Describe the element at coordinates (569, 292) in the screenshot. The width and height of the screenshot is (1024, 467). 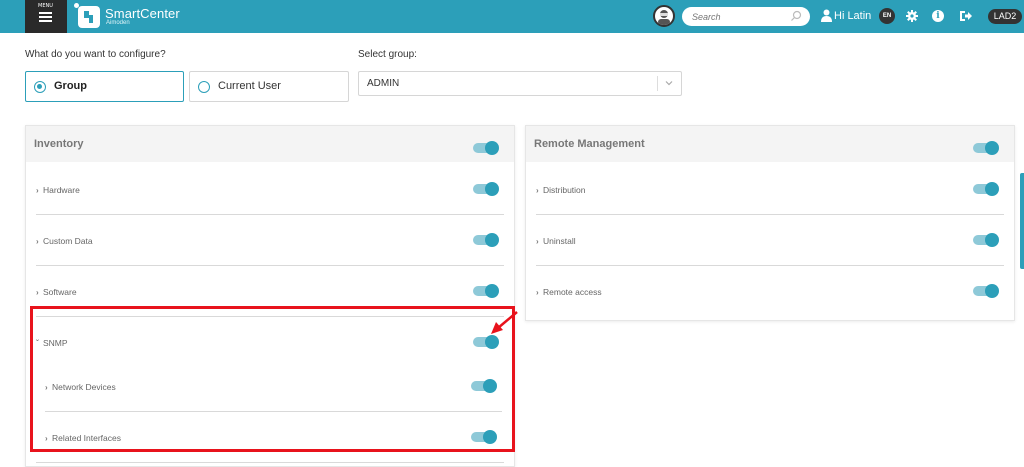
I see `row-remote-access: › Remote access` at that location.